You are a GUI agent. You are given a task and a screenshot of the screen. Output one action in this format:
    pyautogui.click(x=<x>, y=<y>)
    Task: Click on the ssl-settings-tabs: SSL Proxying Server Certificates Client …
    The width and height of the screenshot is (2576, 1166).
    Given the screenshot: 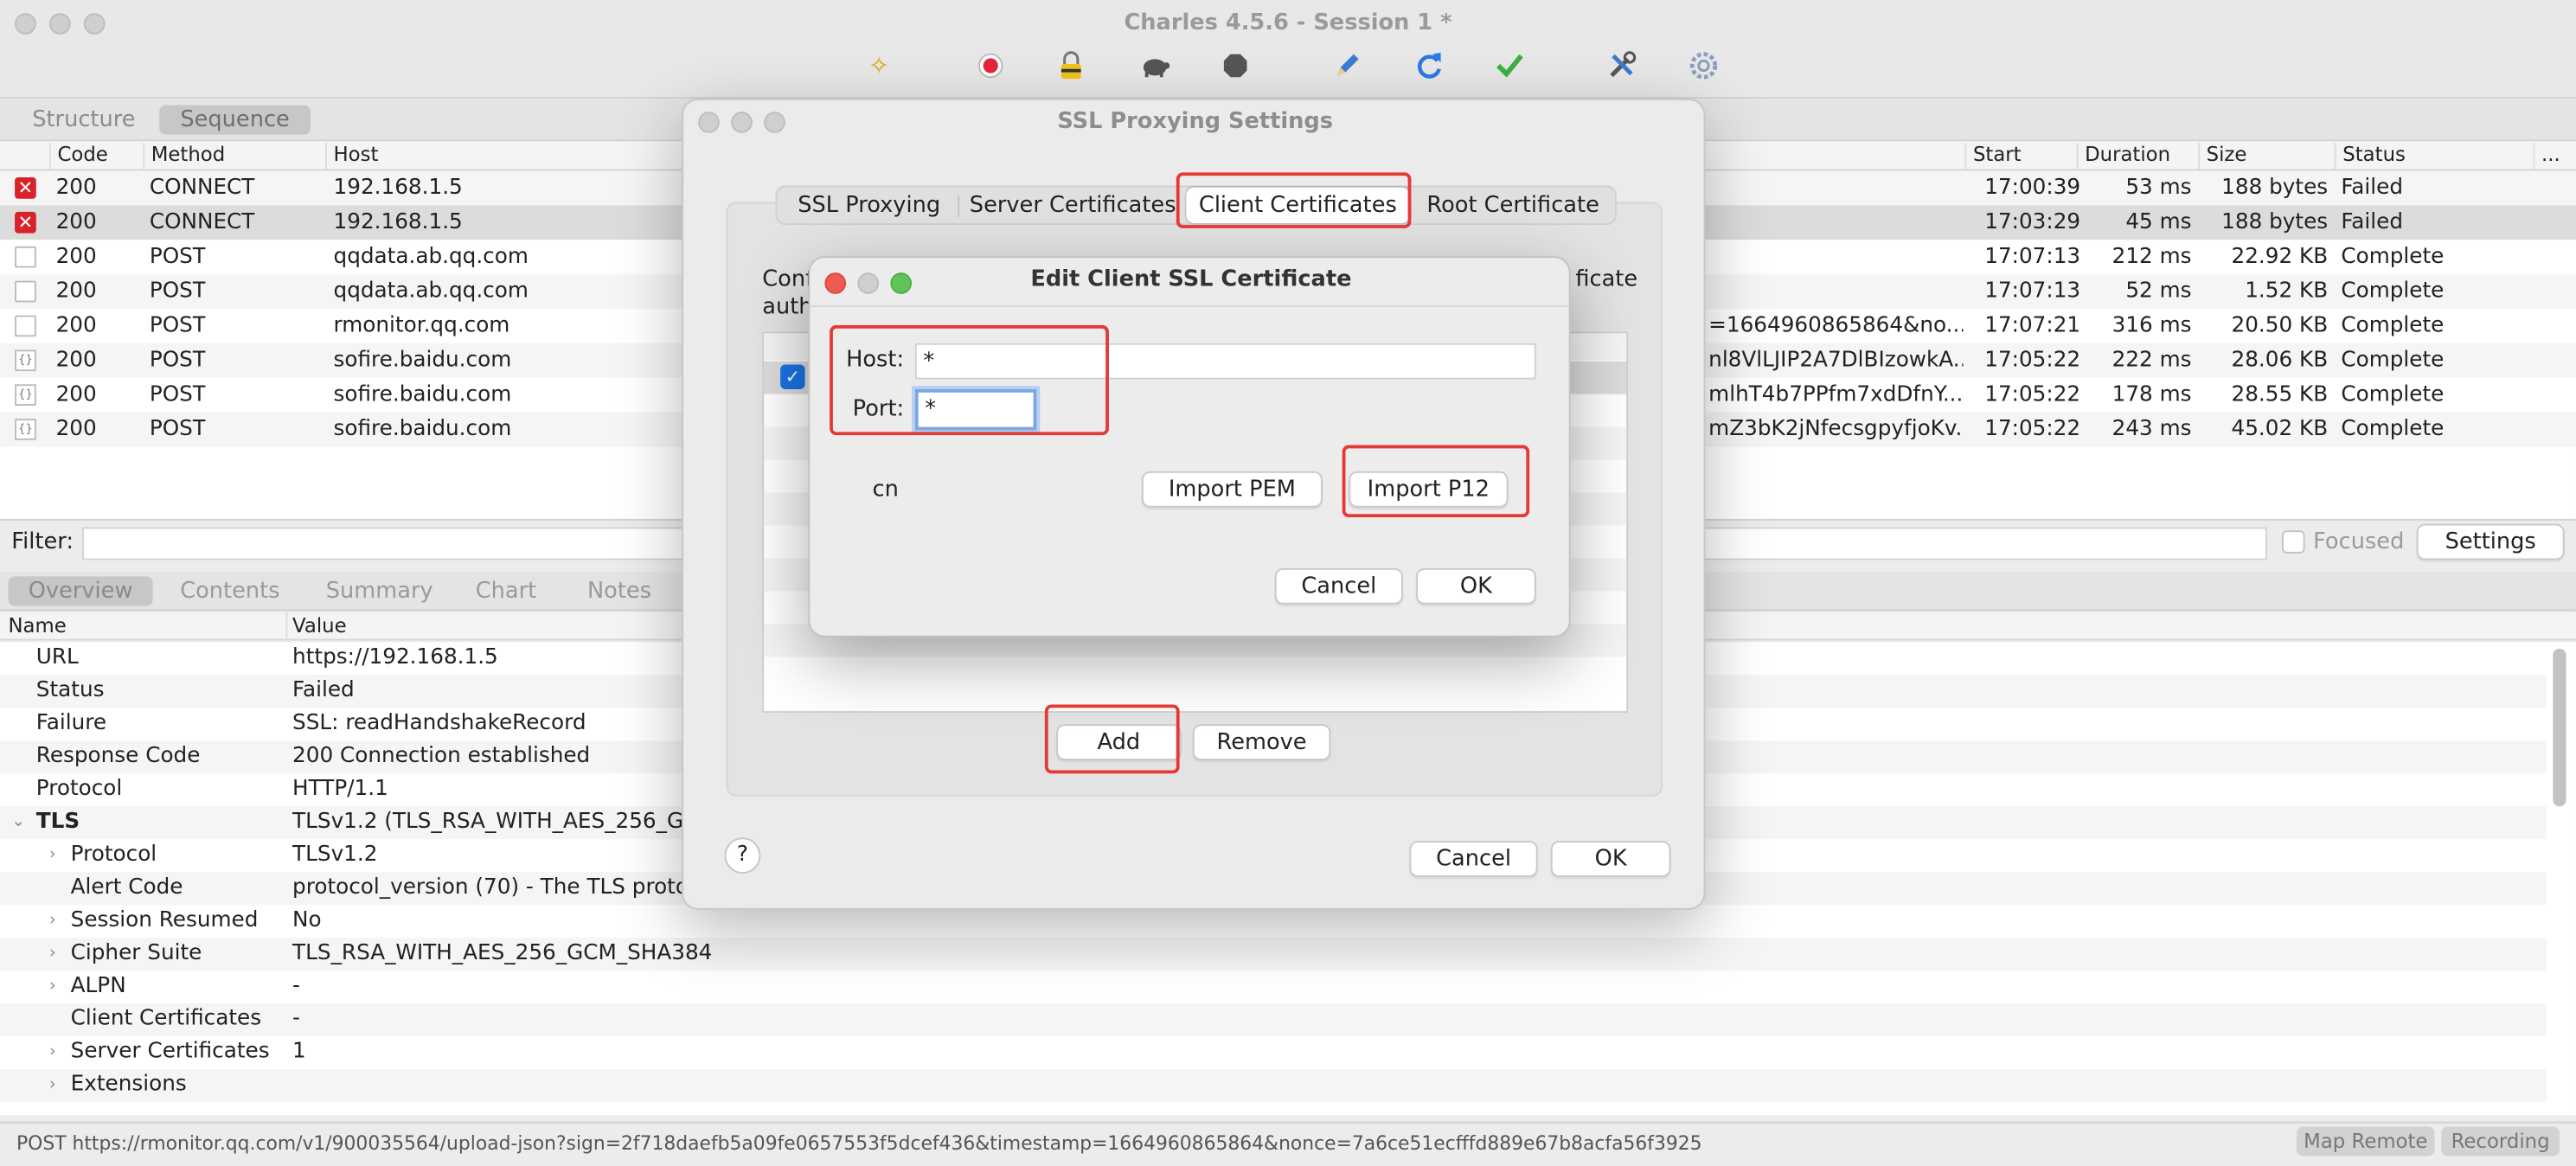 What is the action you would take?
    pyautogui.click(x=1196, y=205)
    